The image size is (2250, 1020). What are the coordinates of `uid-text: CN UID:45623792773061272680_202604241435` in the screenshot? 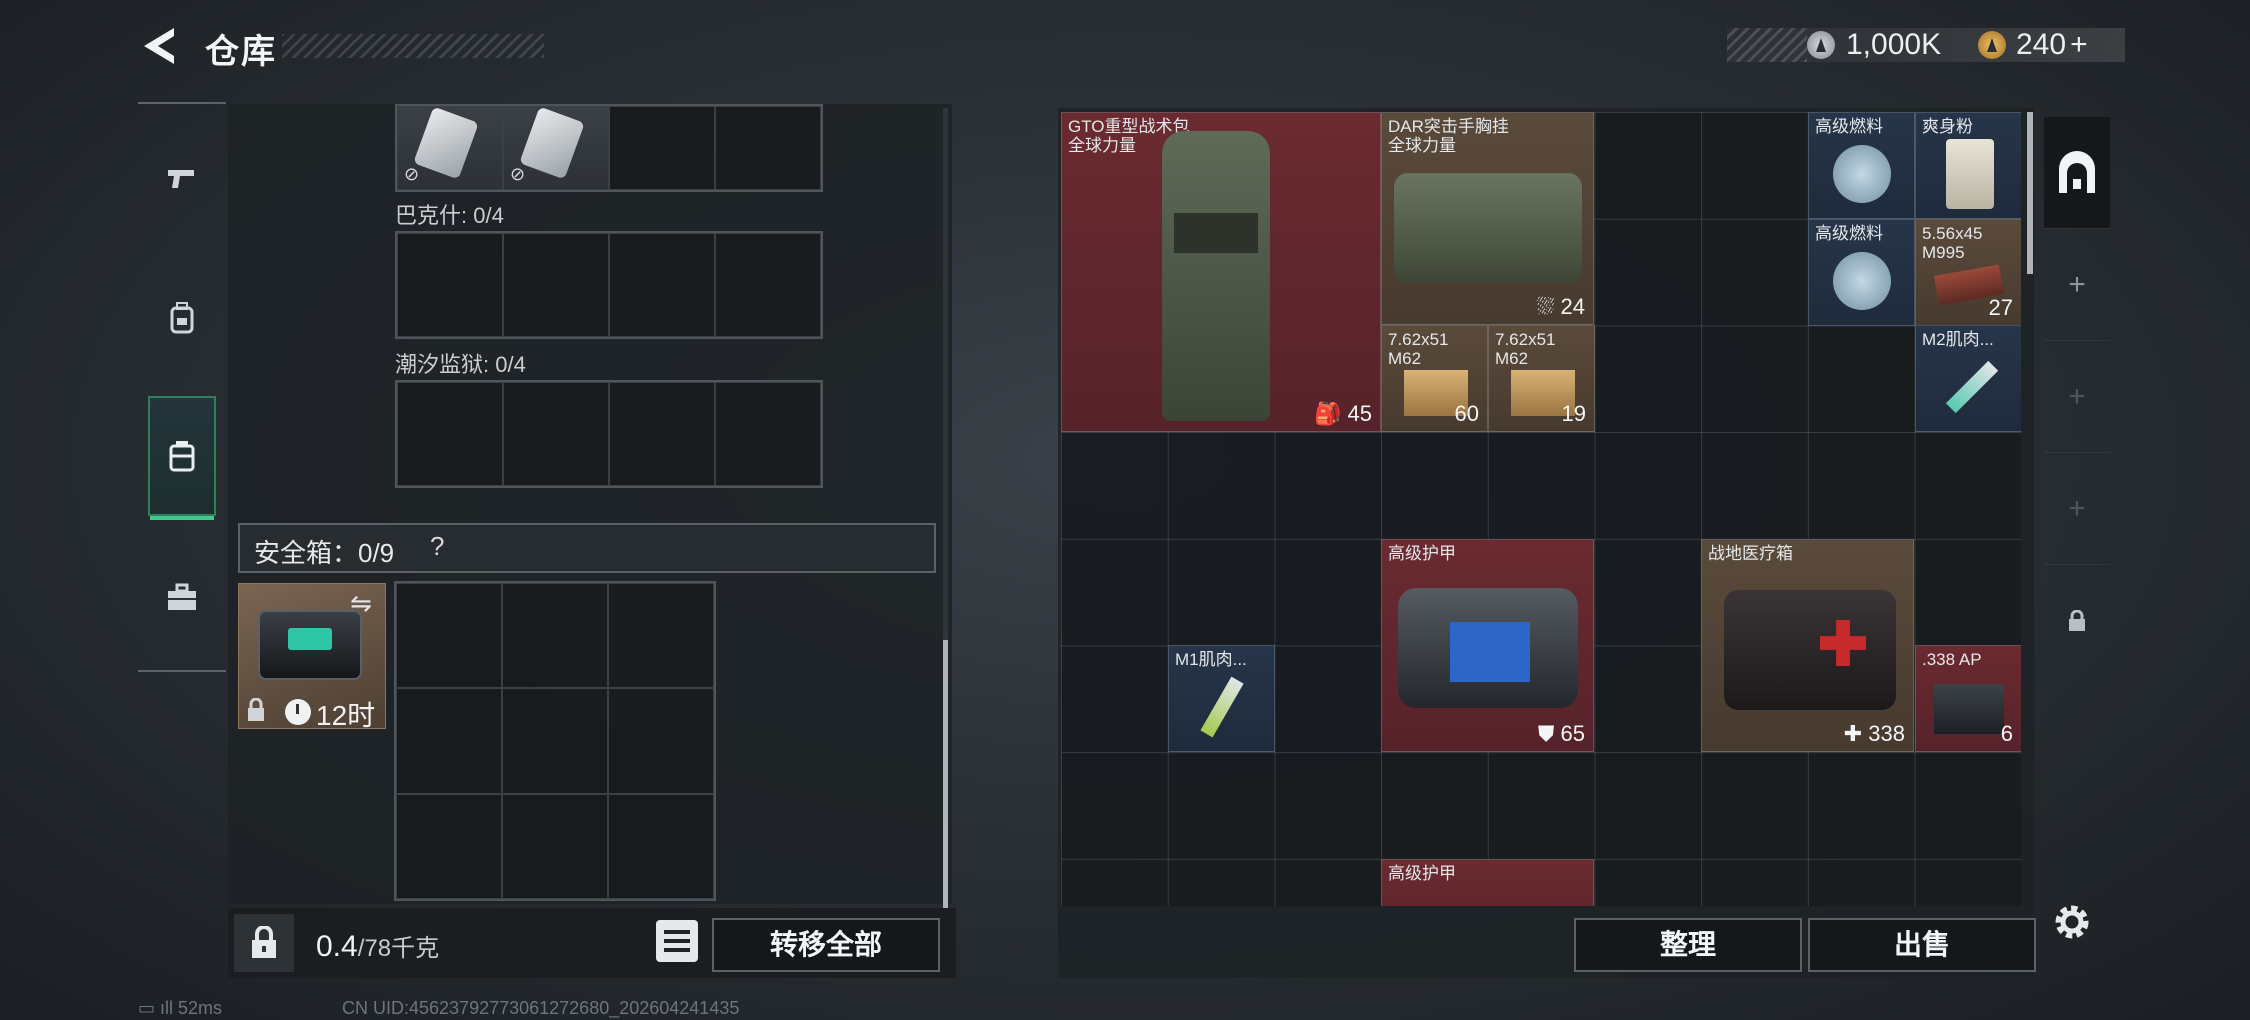 It's located at (541, 1008).